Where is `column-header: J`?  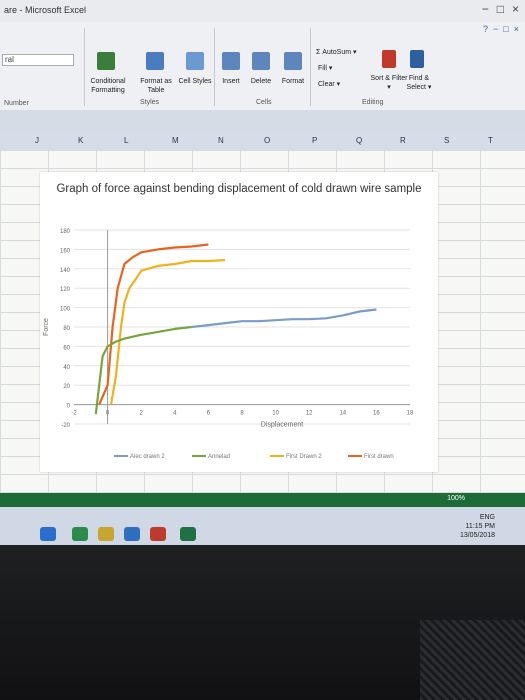 column-header: J is located at coordinates (37, 140).